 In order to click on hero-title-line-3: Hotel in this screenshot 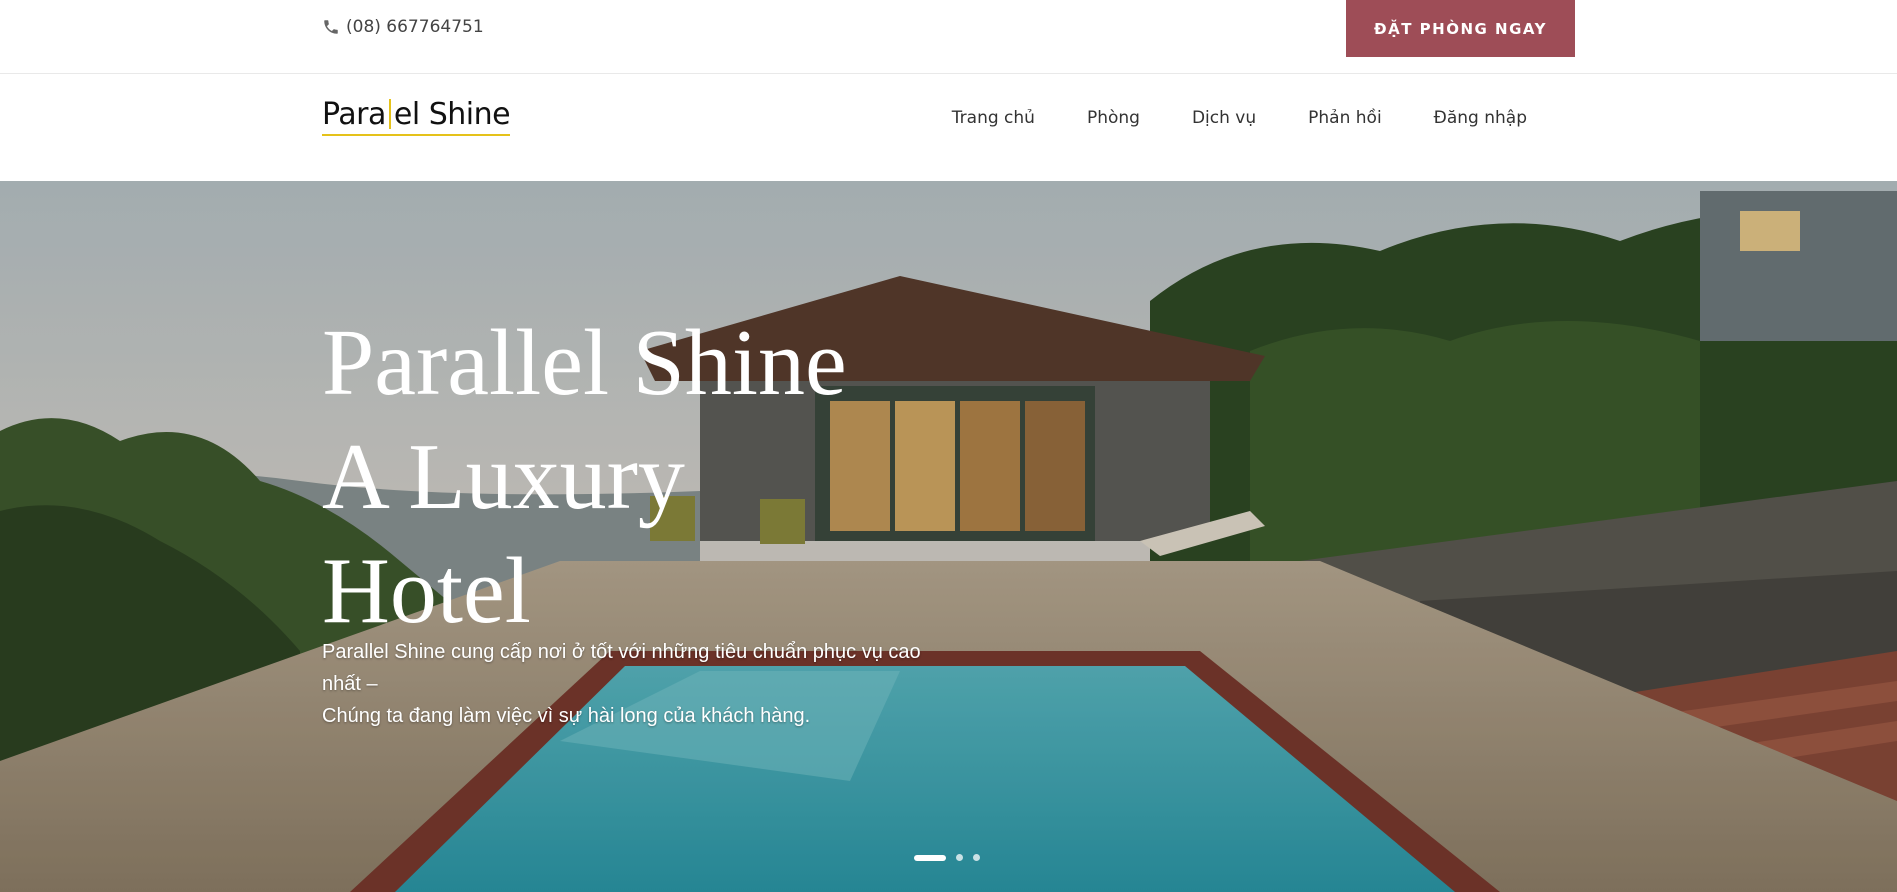, I will do `click(426, 591)`.